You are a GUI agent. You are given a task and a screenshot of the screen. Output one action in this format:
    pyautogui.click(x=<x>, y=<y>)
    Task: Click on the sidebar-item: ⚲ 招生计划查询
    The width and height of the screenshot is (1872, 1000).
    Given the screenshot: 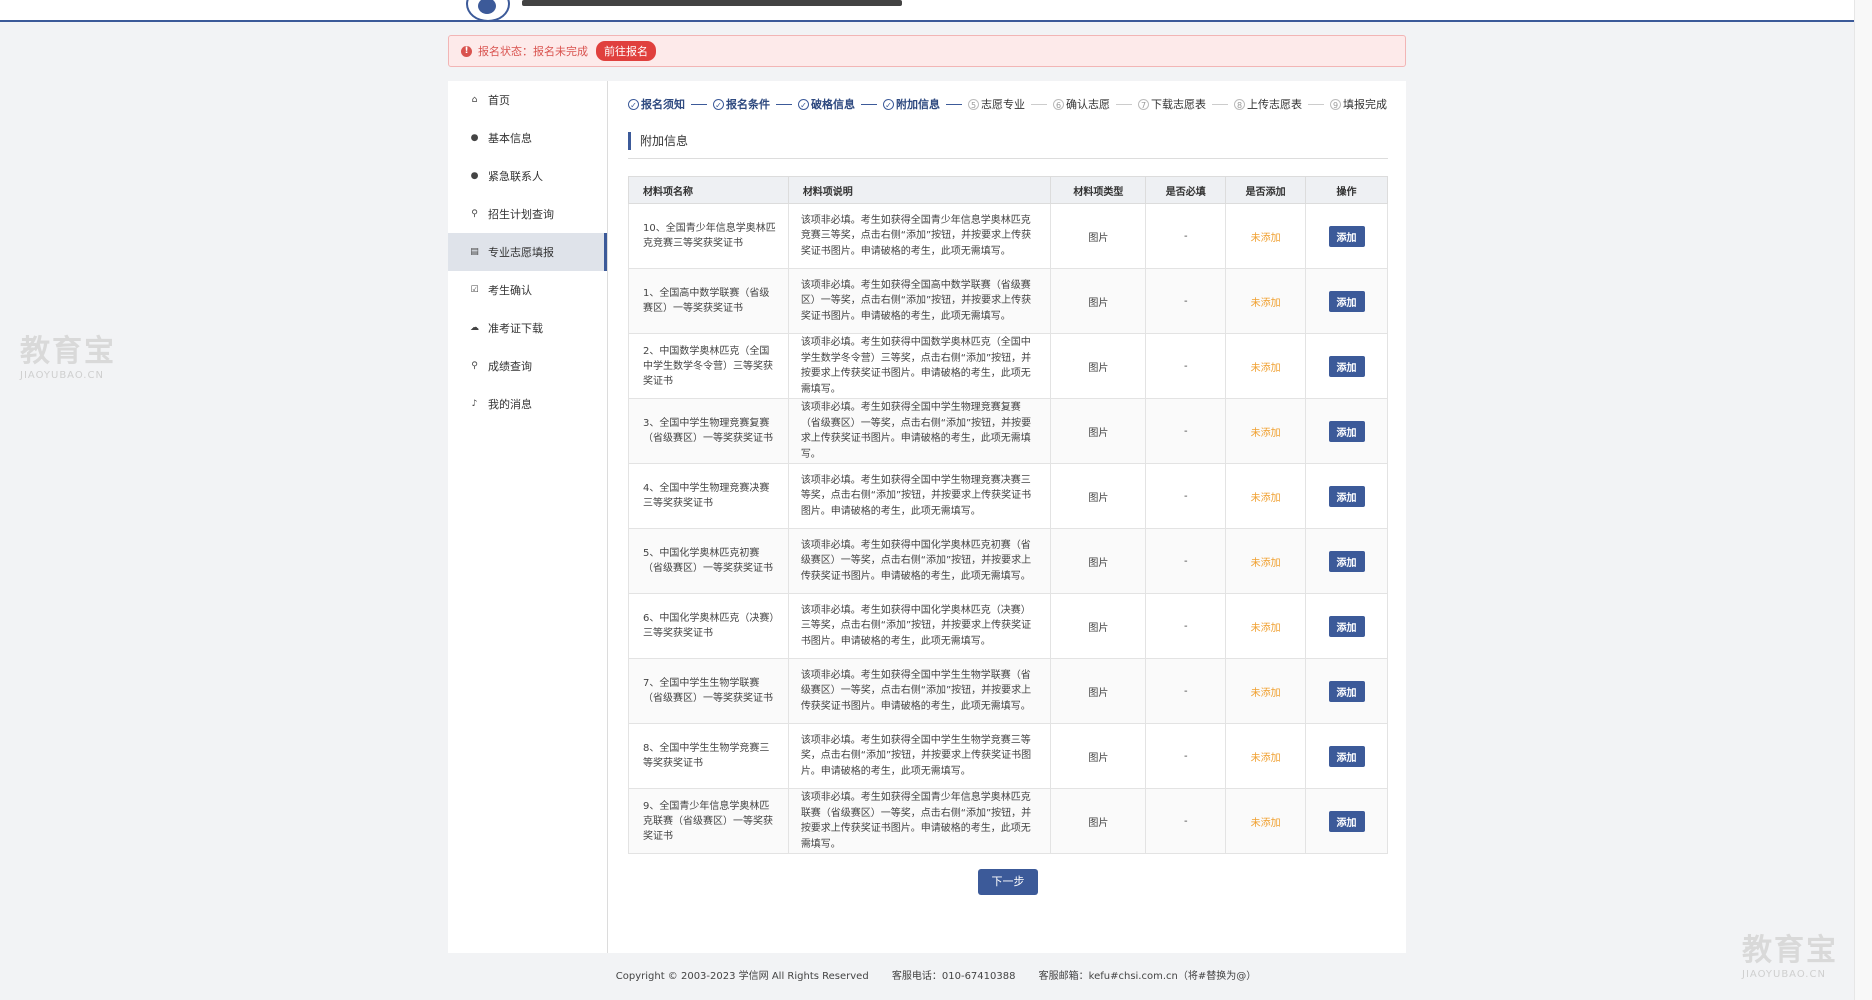 What is the action you would take?
    pyautogui.click(x=527, y=214)
    